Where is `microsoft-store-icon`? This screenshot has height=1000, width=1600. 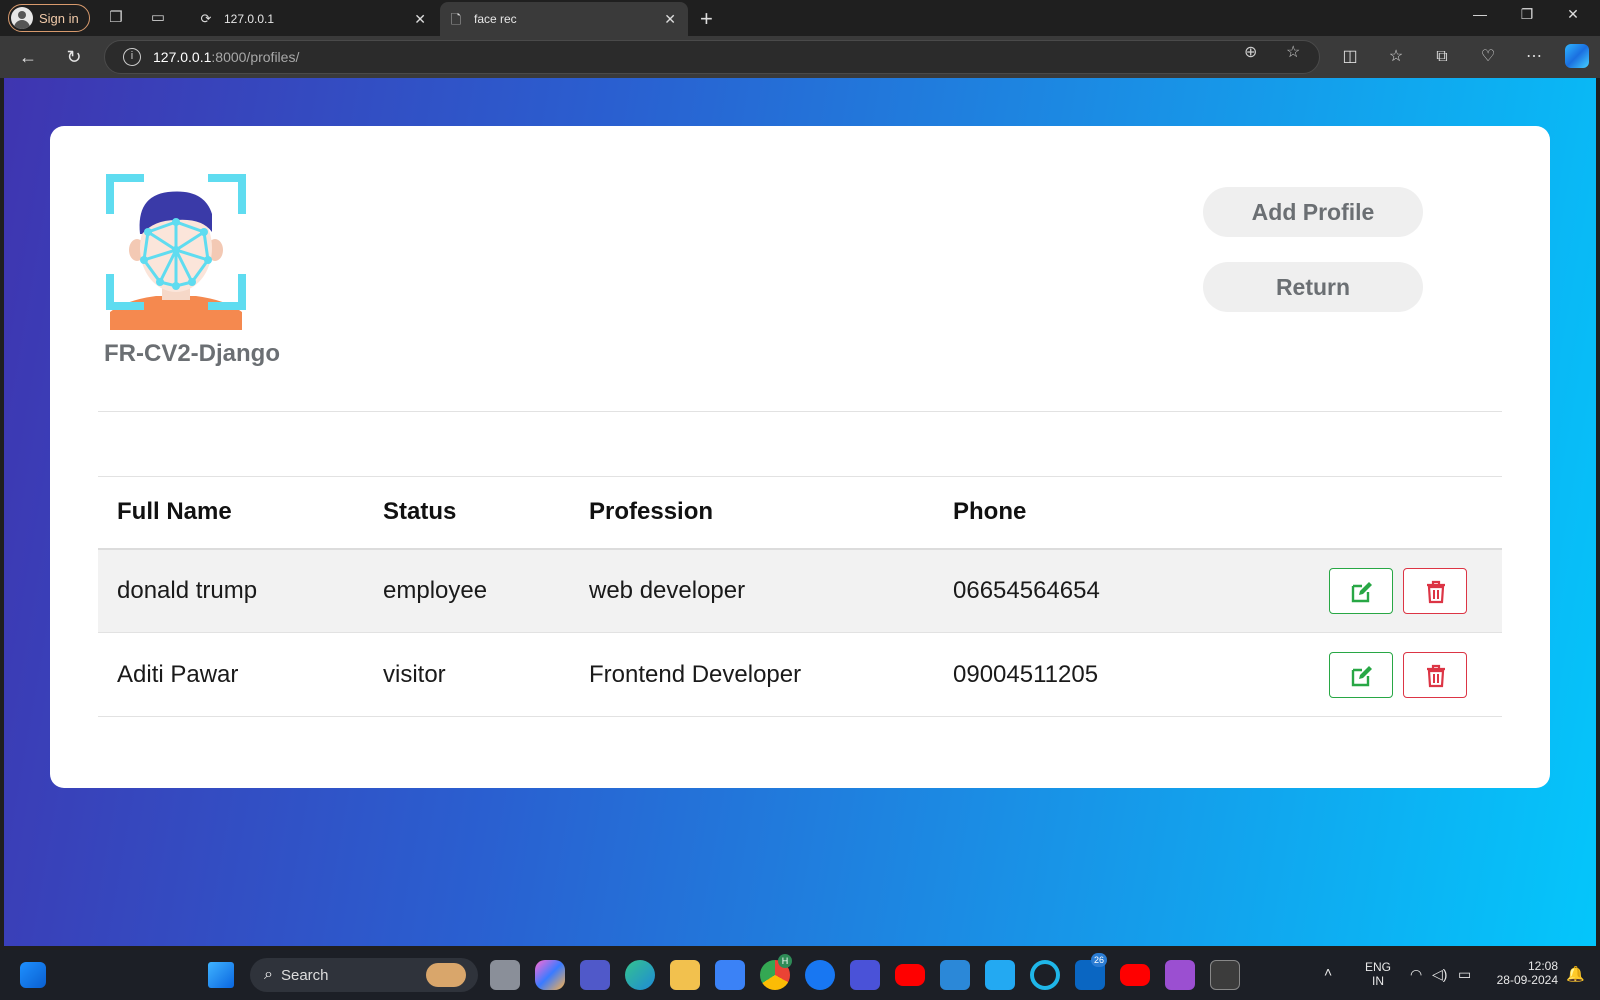
microsoft-store-icon is located at coordinates (730, 975).